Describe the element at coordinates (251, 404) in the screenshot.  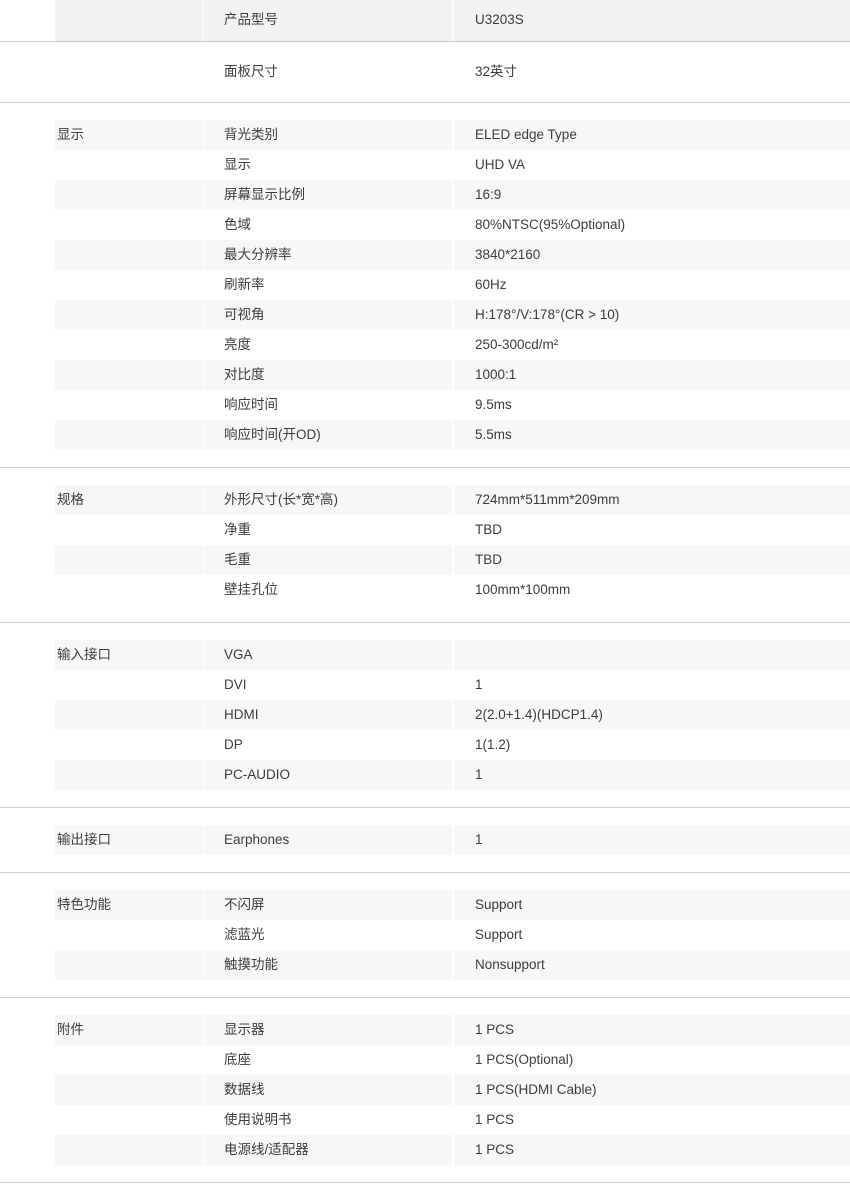
I see `spec-name: 响应时间` at that location.